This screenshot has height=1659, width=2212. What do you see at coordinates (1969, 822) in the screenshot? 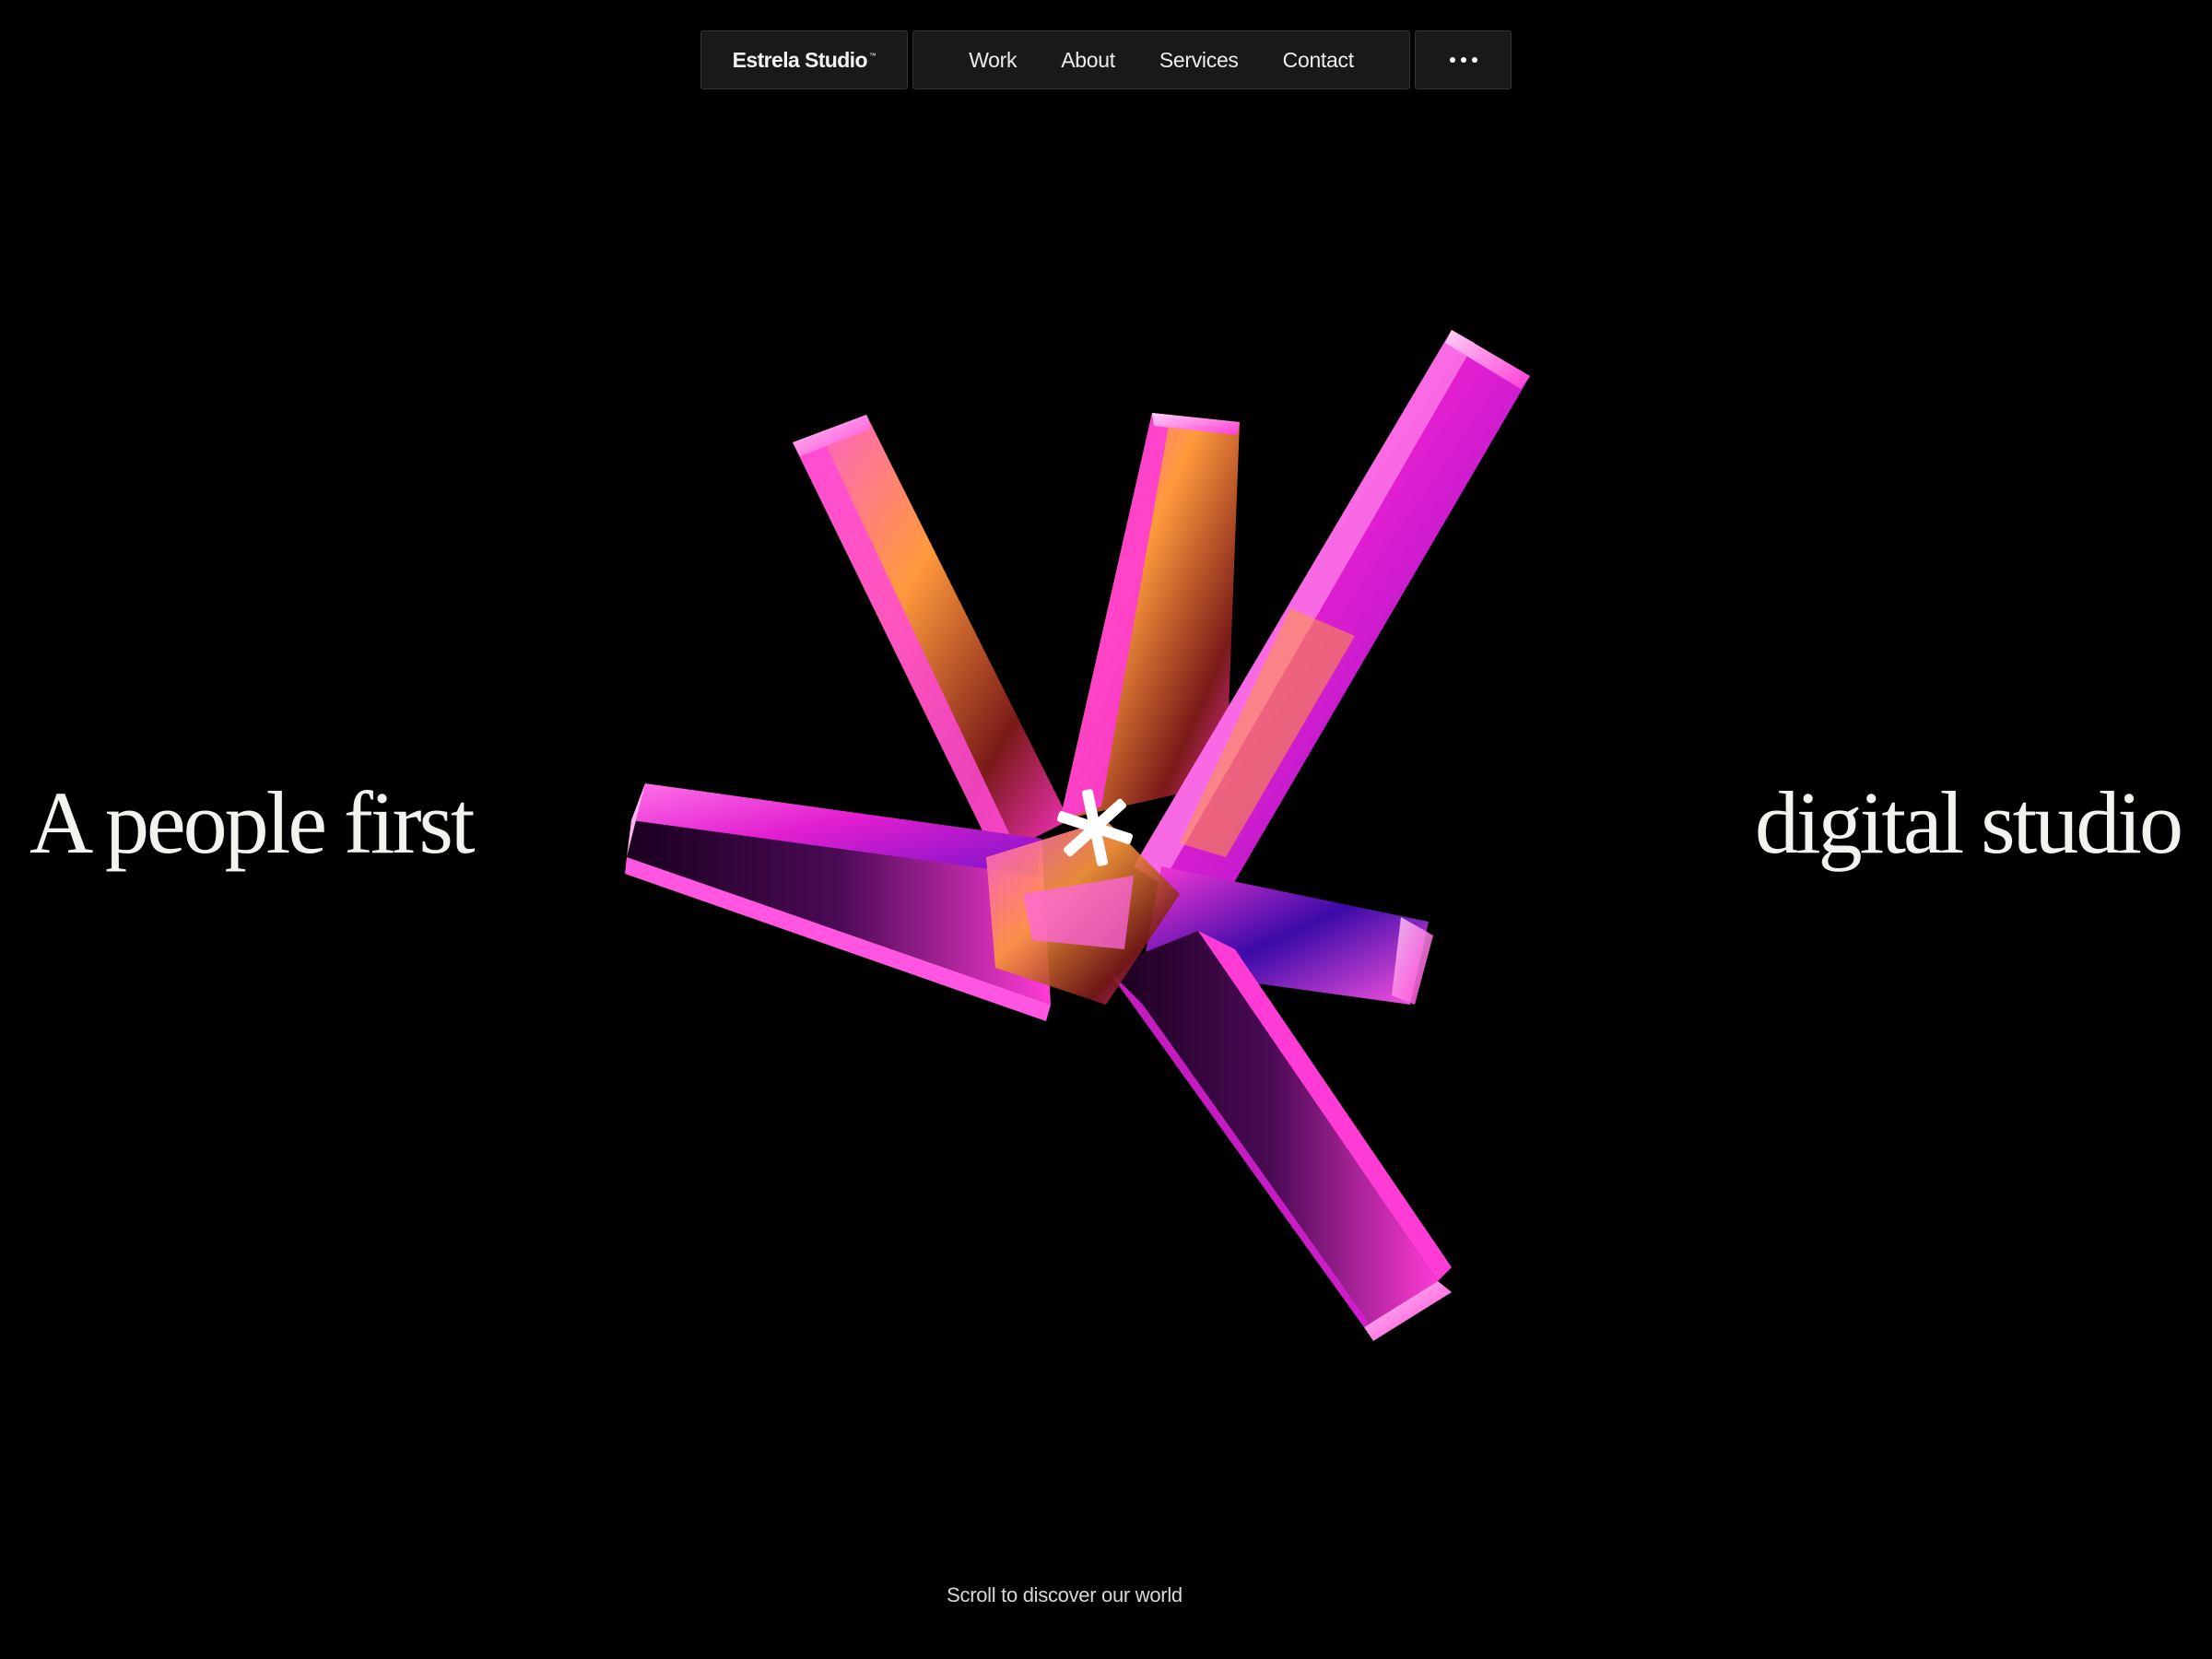
I see `hero-headline-right: digital studio` at bounding box center [1969, 822].